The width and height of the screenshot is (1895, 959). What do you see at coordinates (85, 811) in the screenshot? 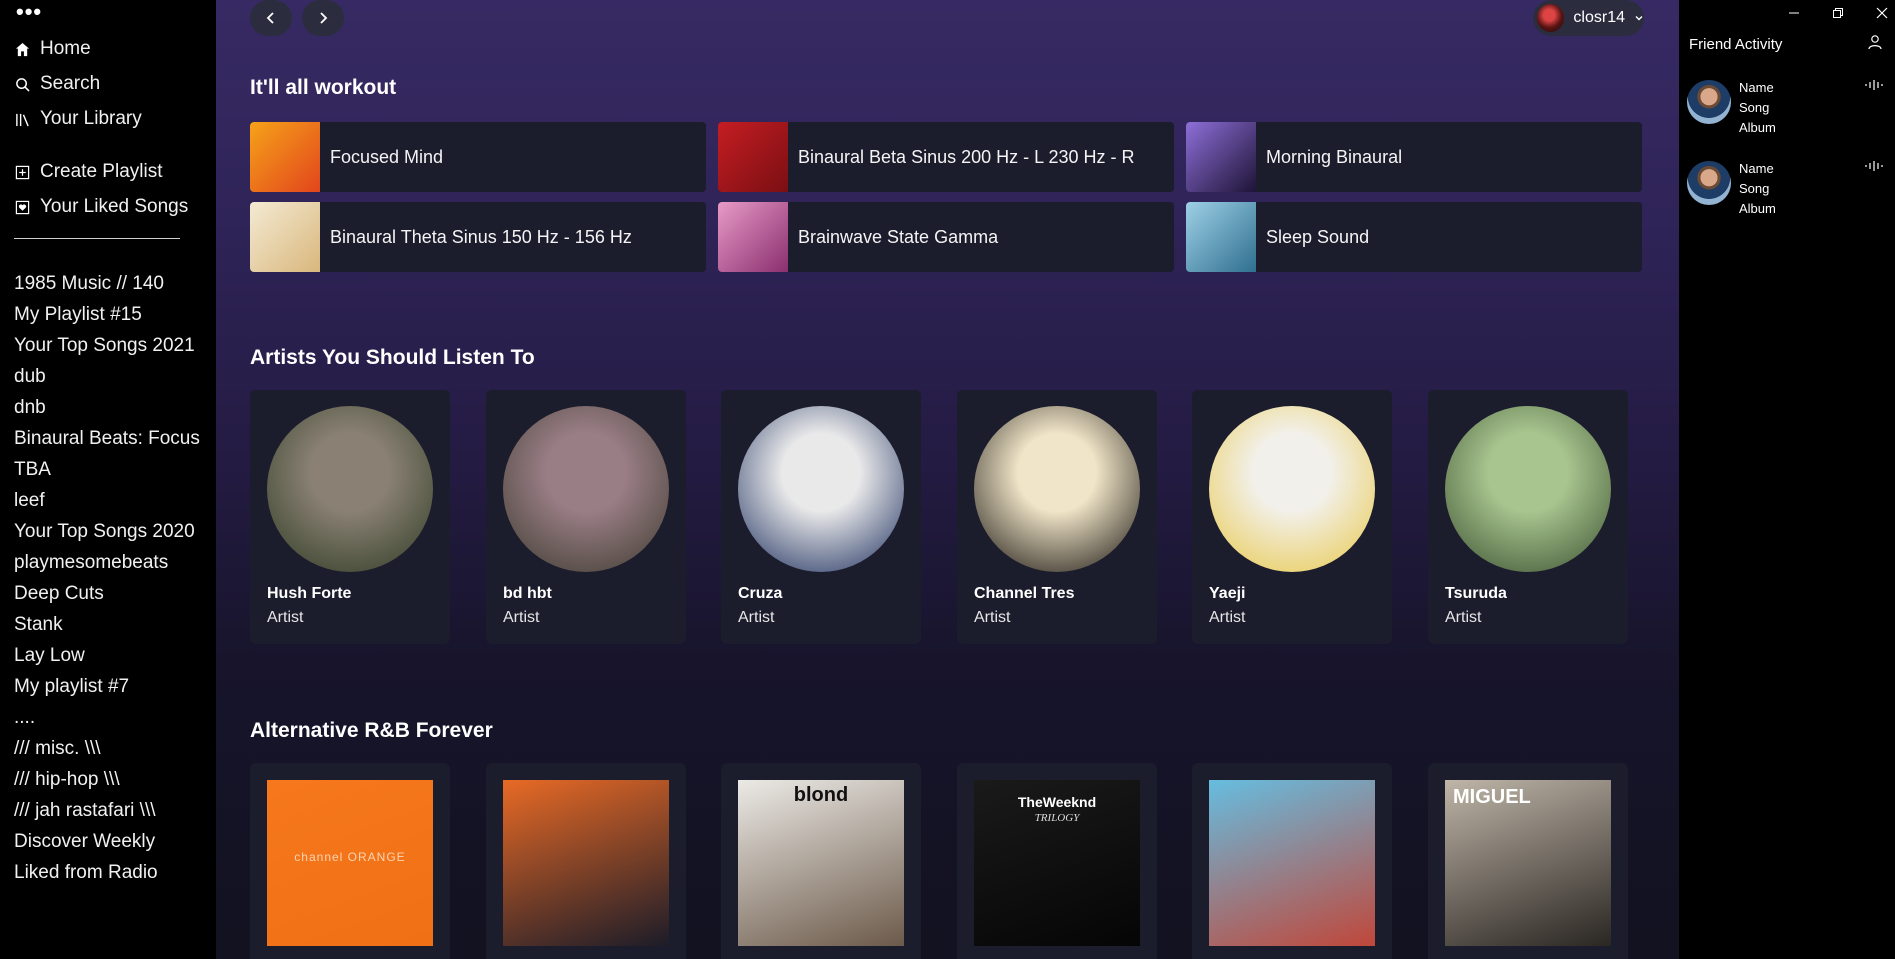
I see `playlist-item: /// jah rastafari \\\` at bounding box center [85, 811].